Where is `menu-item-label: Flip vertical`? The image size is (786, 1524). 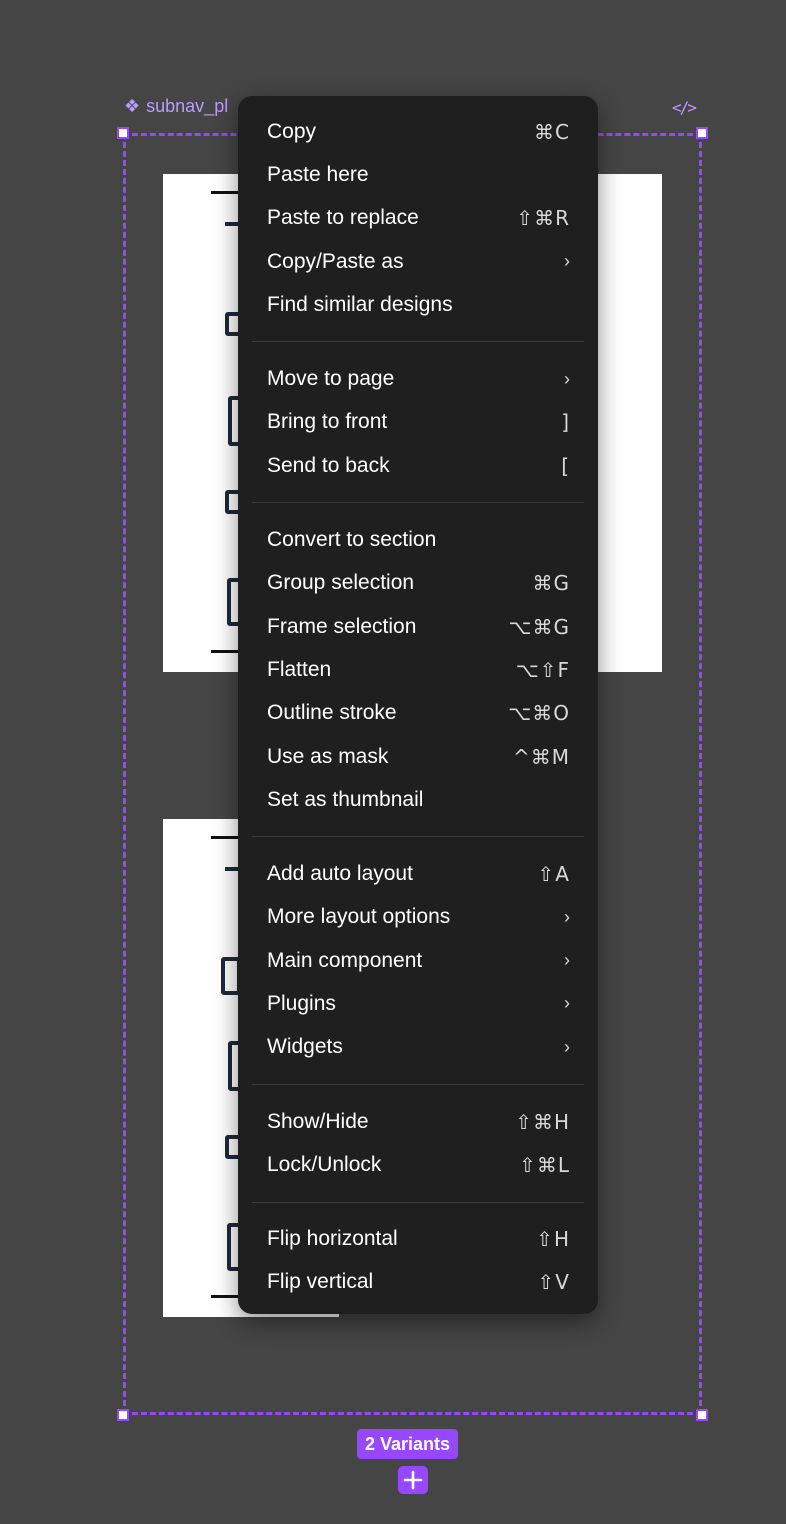
menu-item-label: Flip vertical is located at coordinates (320, 1282).